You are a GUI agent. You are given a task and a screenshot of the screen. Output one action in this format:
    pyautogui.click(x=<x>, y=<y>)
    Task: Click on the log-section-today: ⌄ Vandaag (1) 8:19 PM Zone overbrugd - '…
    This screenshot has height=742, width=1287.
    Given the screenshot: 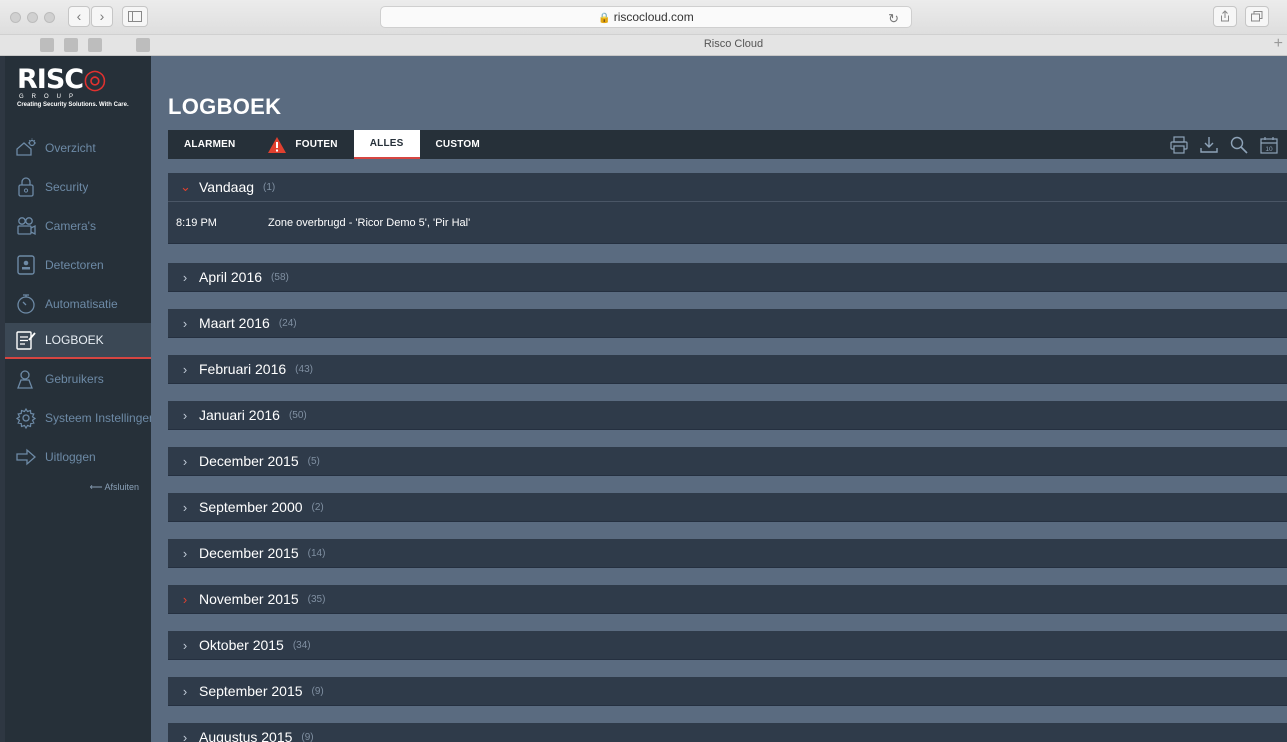 What is the action you would take?
    pyautogui.click(x=727, y=208)
    